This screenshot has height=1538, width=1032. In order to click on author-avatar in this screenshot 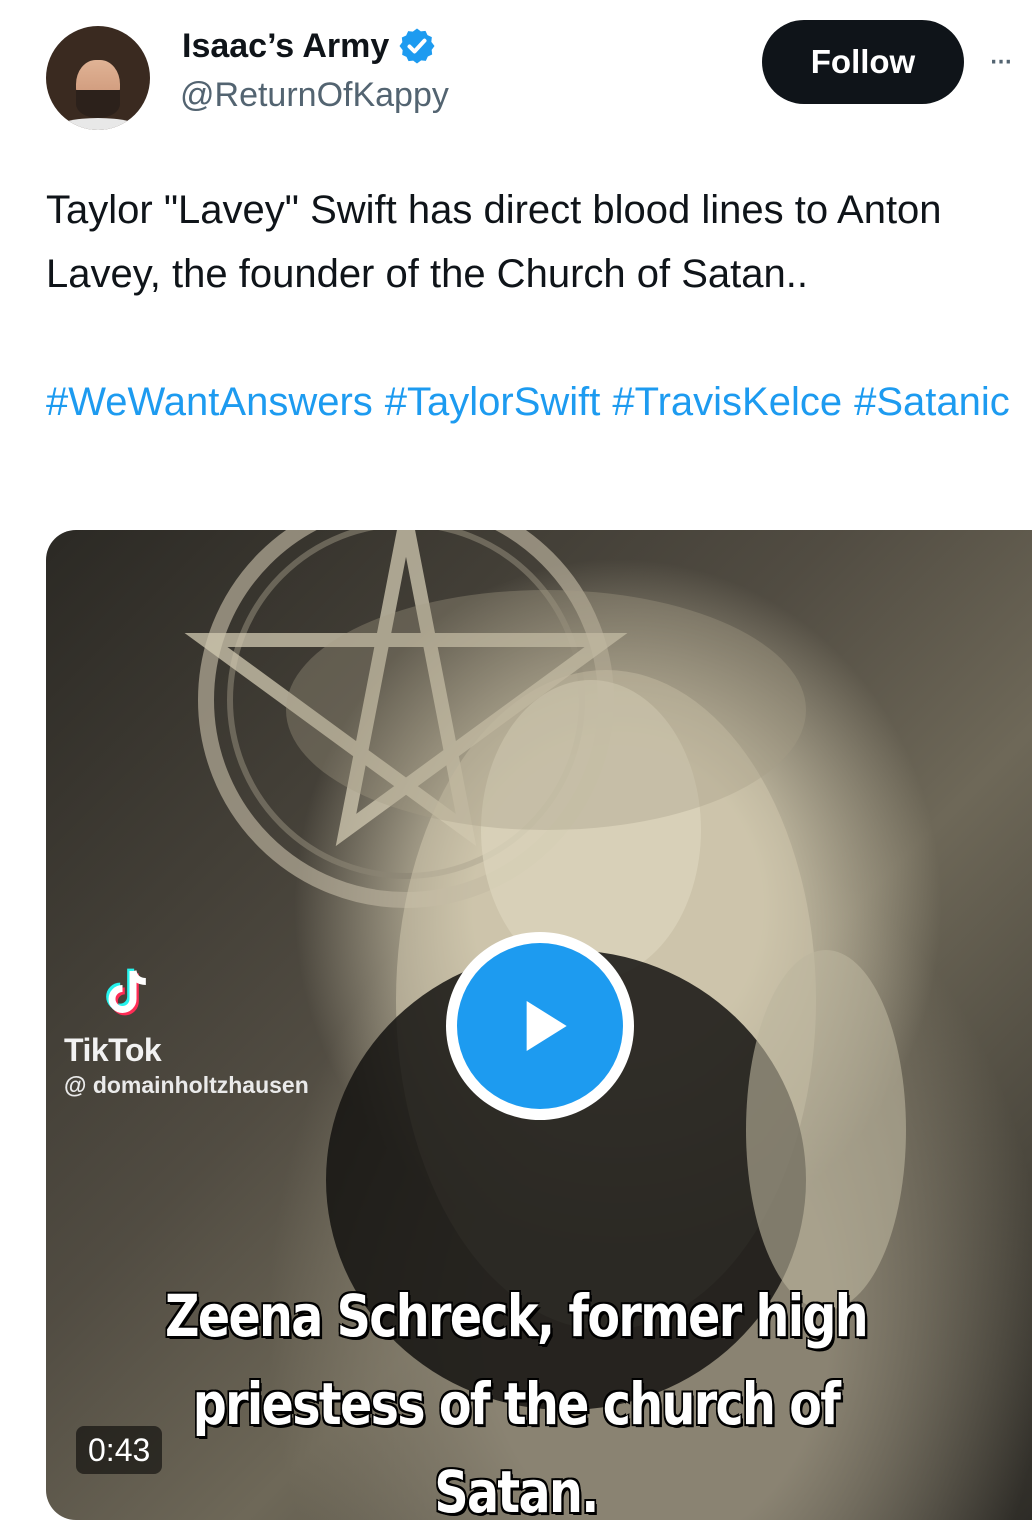, I will do `click(98, 78)`.